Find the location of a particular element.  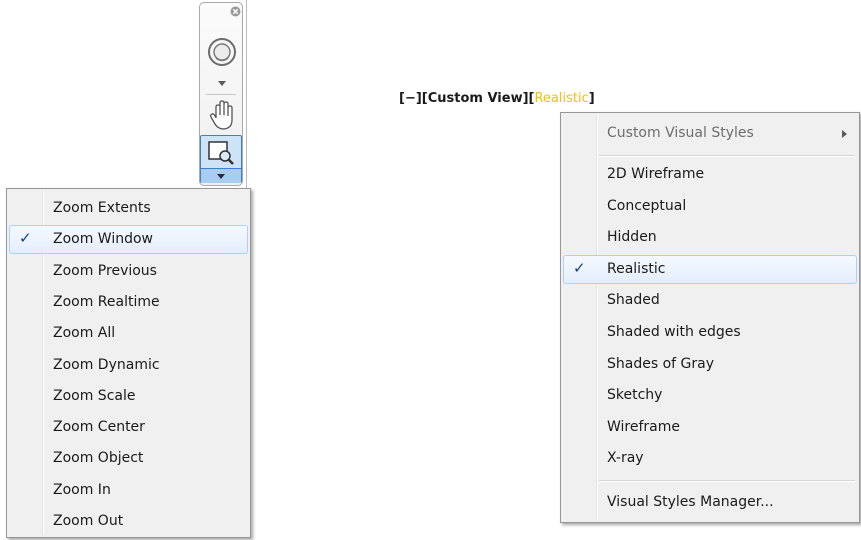

menu-item-hidden: Hidden is located at coordinates (710, 237).